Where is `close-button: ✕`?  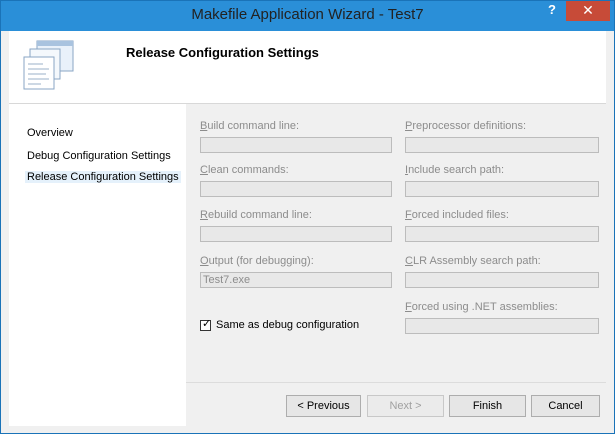 close-button: ✕ is located at coordinates (588, 11).